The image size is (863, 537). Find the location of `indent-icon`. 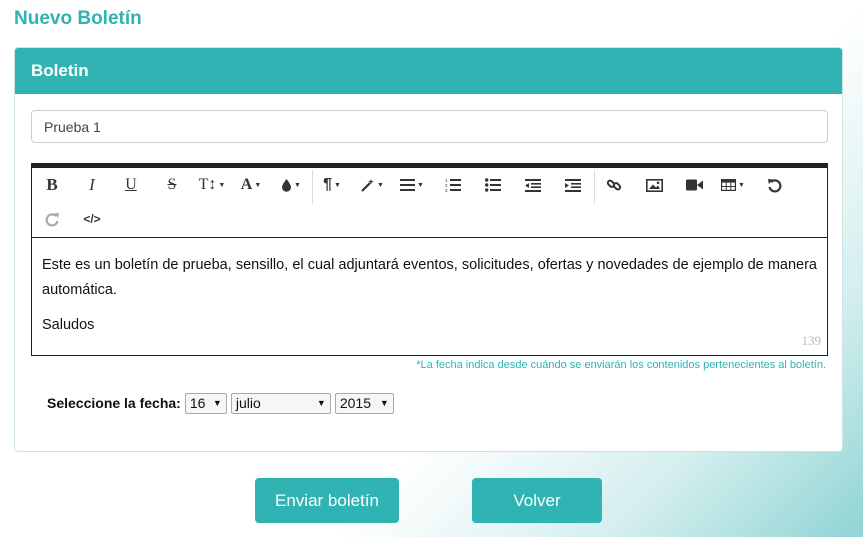

indent-icon is located at coordinates (573, 185).